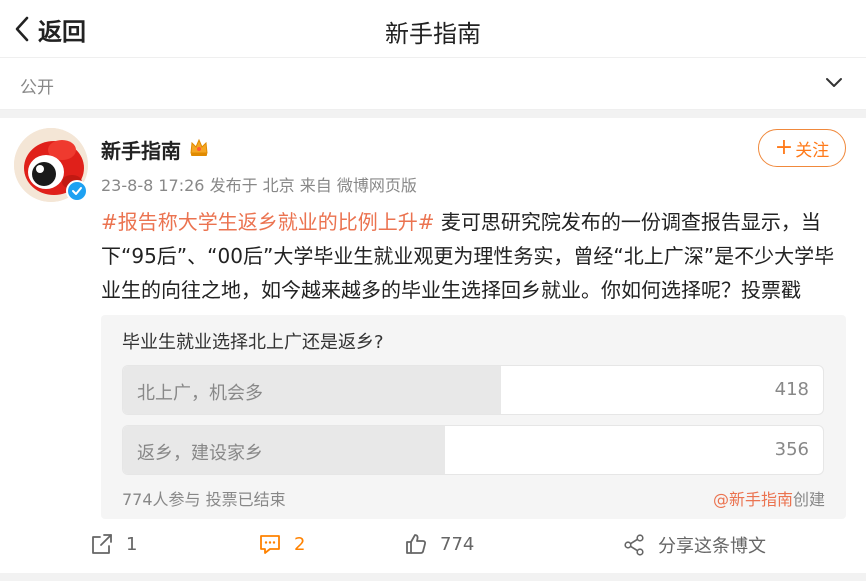 Image resolution: width=866 pixels, height=581 pixels. What do you see at coordinates (808, 499) in the screenshot?
I see `poll-creator-suffix: 创建` at bounding box center [808, 499].